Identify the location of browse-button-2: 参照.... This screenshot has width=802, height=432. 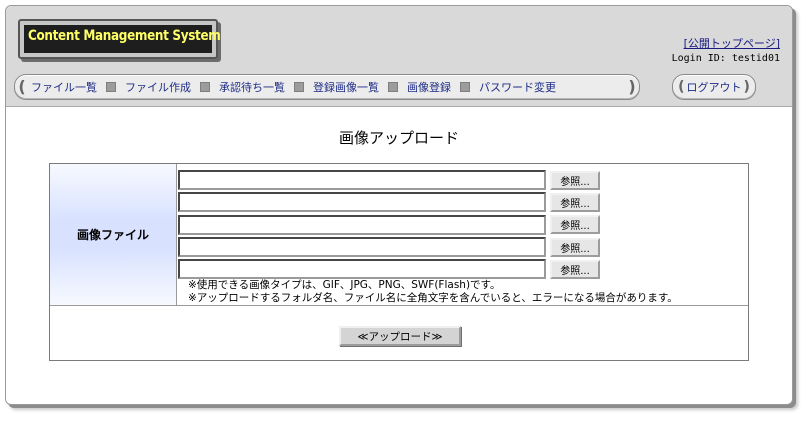
(575, 202).